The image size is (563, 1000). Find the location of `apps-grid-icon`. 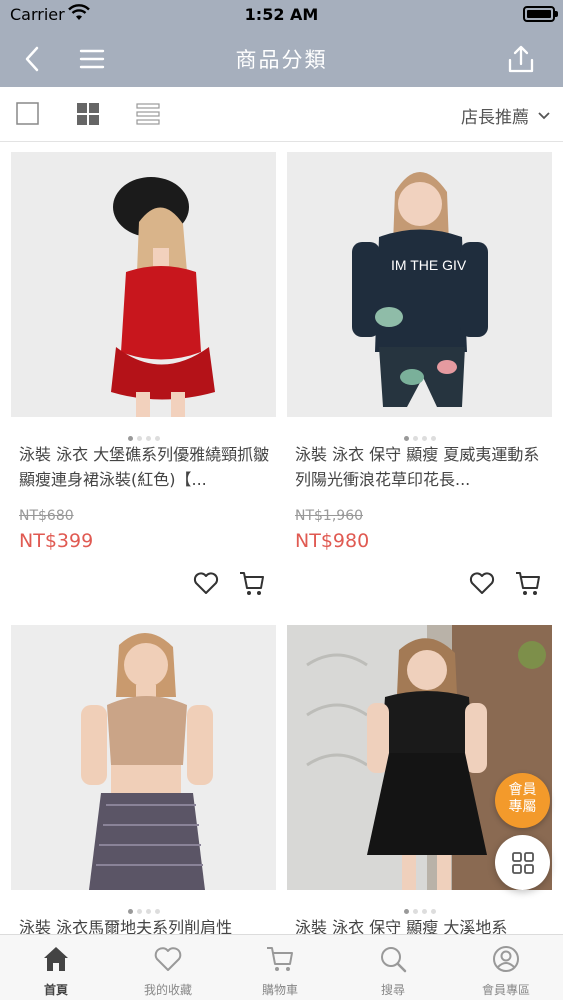

apps-grid-icon is located at coordinates (522, 862).